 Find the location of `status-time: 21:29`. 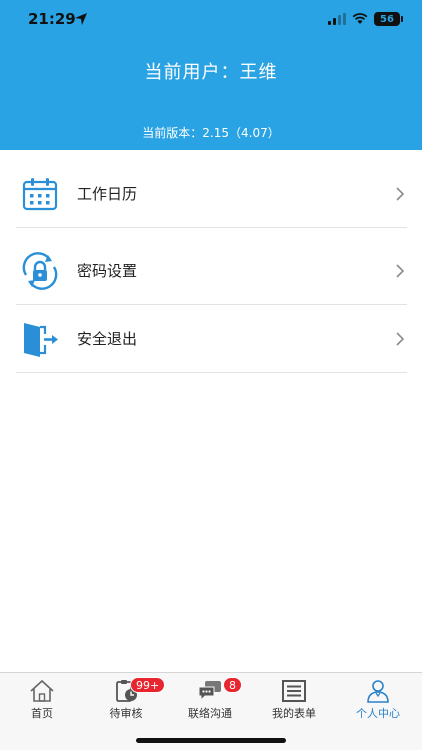

status-time: 21:29 is located at coordinates (52, 19).